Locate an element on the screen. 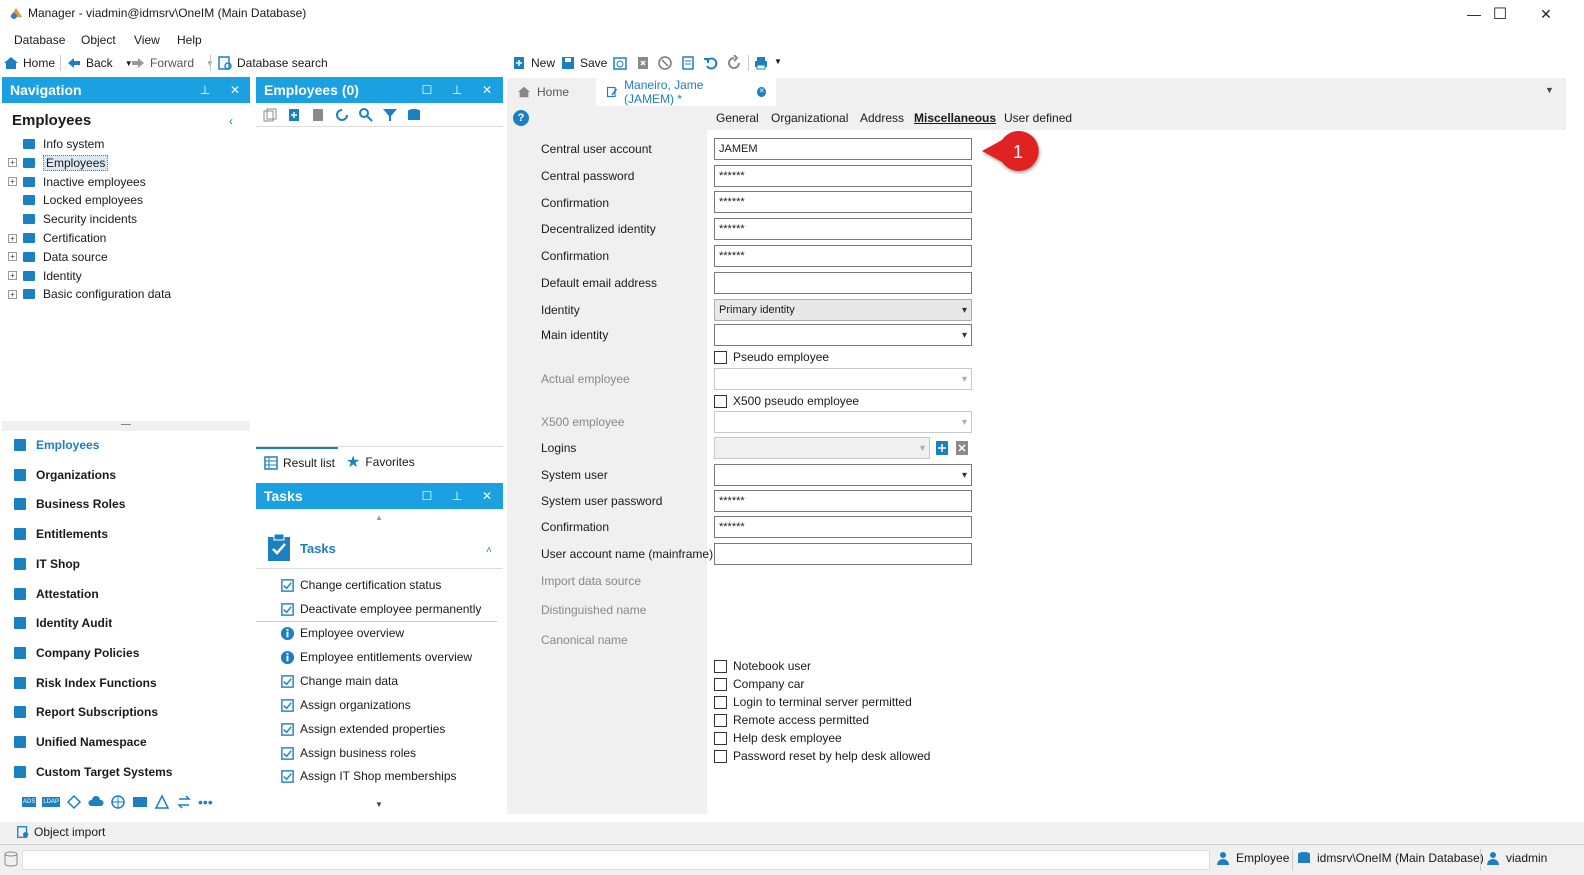  splitter is located at coordinates (126, 426).